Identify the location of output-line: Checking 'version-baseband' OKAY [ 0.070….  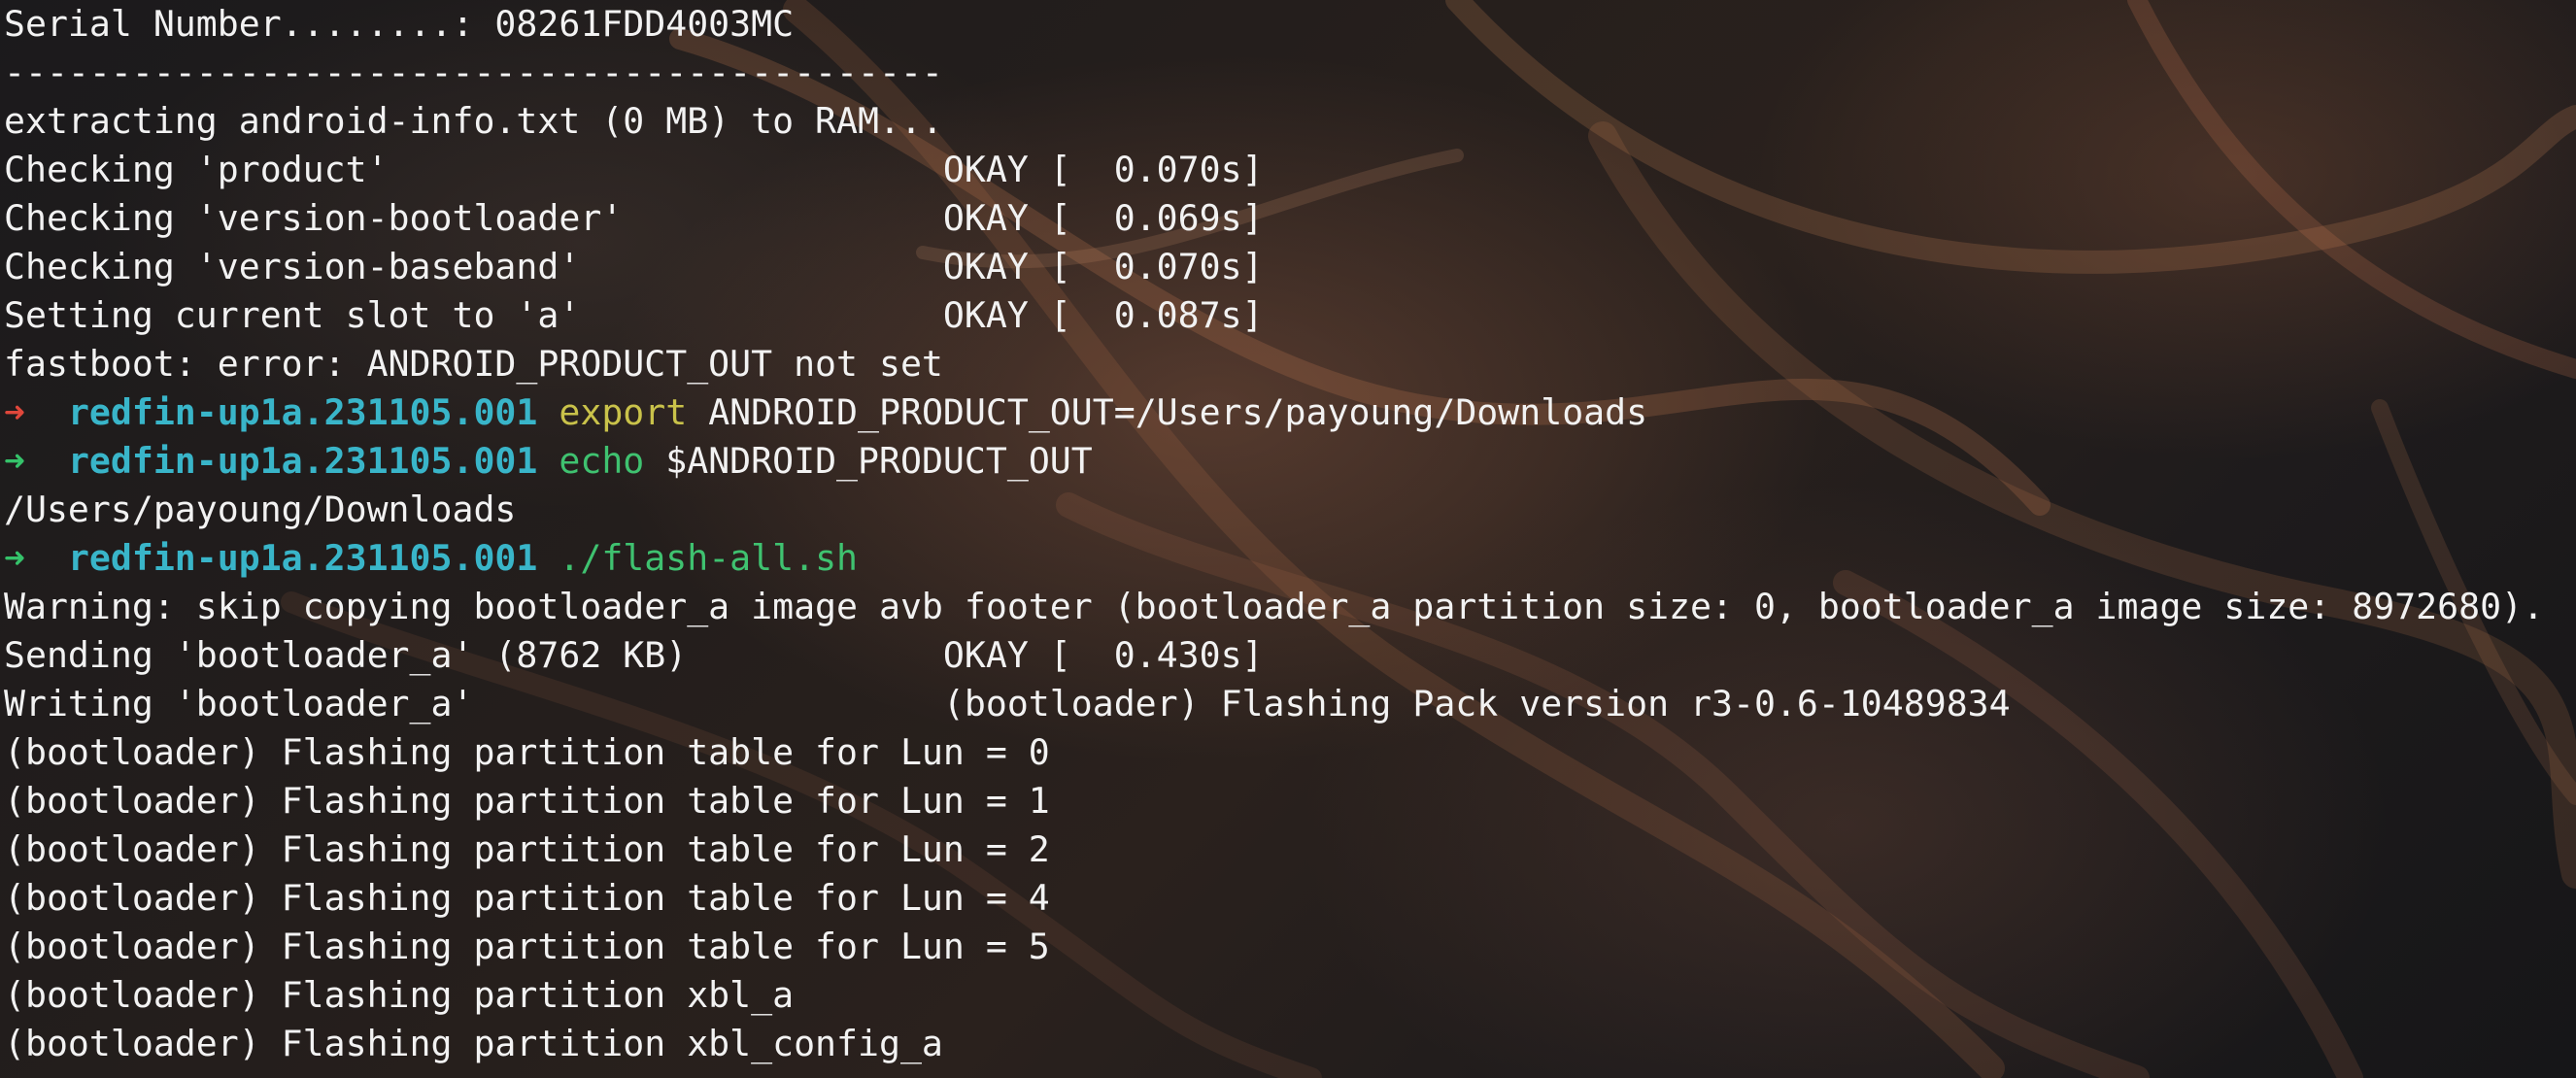
(634, 266).